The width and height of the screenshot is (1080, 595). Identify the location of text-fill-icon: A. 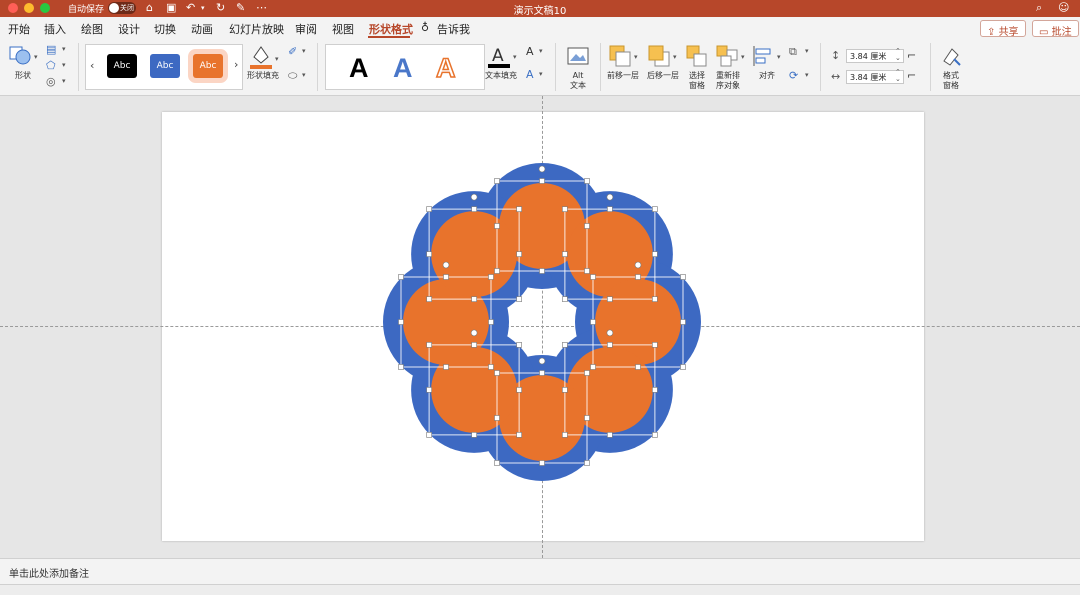
(499, 56).